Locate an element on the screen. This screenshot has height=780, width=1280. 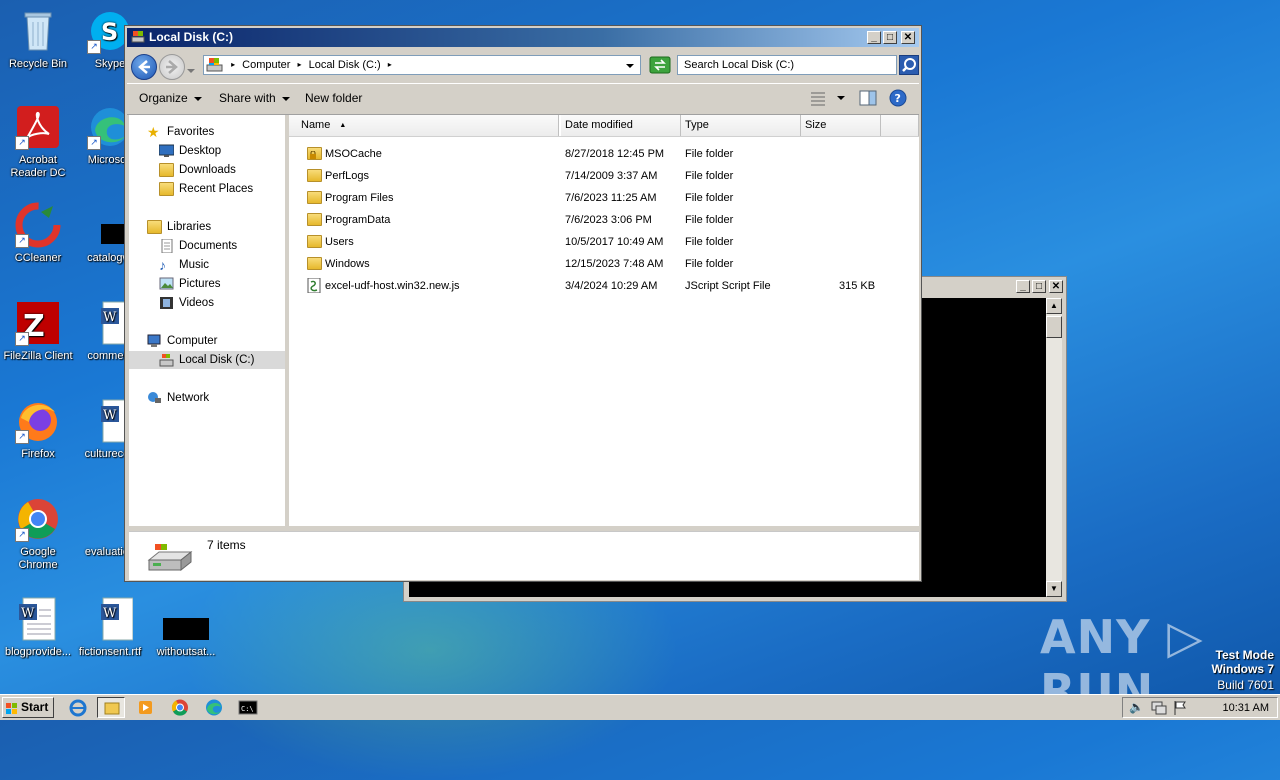
nav-local-disk: Local Disk (C:) is located at coordinates (207, 360).